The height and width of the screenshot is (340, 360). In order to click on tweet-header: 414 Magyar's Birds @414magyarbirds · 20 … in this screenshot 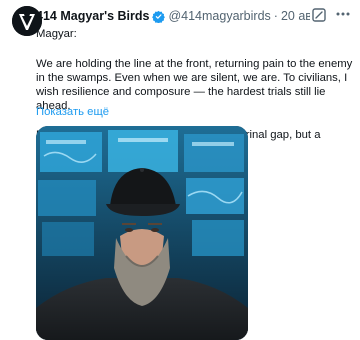, I will do `click(173, 16)`.